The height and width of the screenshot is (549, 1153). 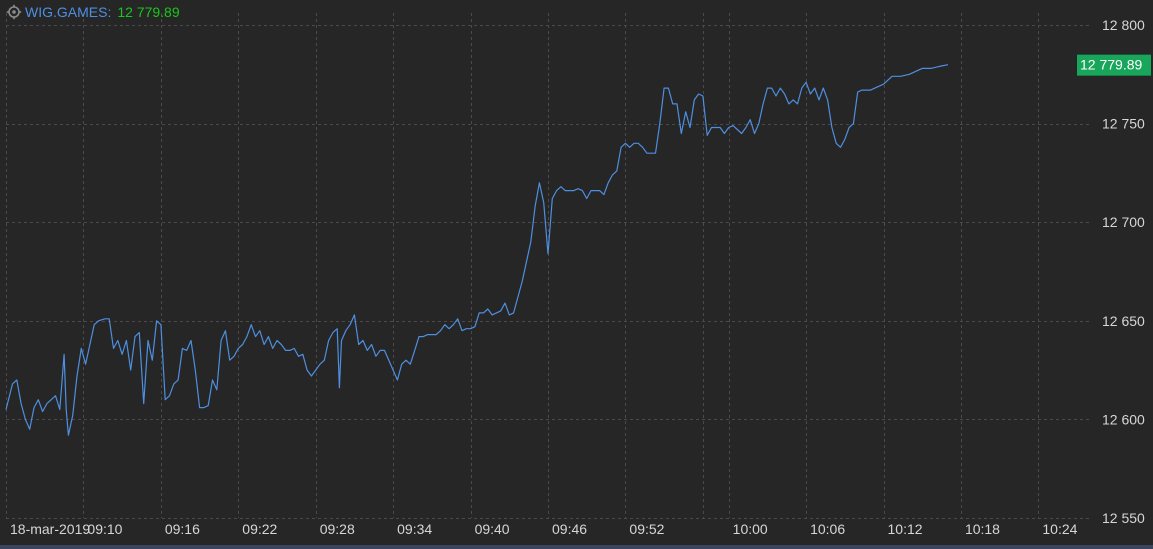 I want to click on last-price-label: 12 779.89, so click(x=1111, y=65).